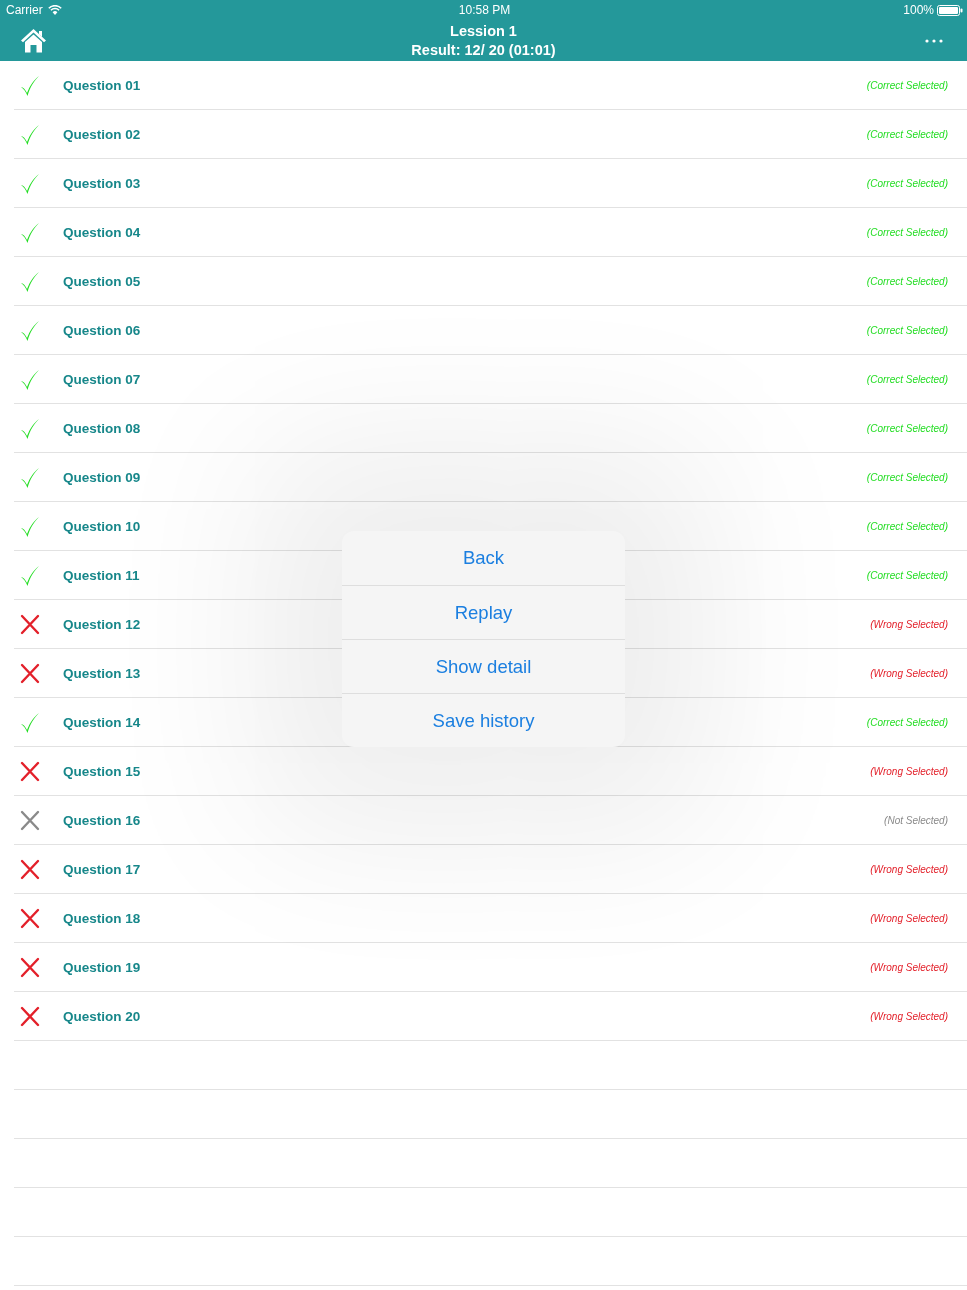 This screenshot has height=1290, width=967. I want to click on lesson-title: Lession 1, so click(483, 31).